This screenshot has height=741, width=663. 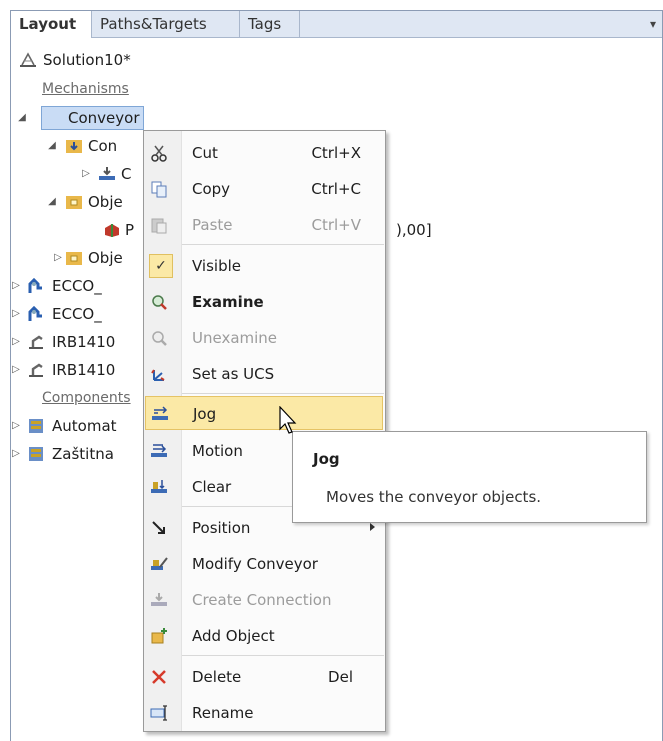 What do you see at coordinates (166, 24) in the screenshot?
I see `tab-paths-targets: Paths&Targets` at bounding box center [166, 24].